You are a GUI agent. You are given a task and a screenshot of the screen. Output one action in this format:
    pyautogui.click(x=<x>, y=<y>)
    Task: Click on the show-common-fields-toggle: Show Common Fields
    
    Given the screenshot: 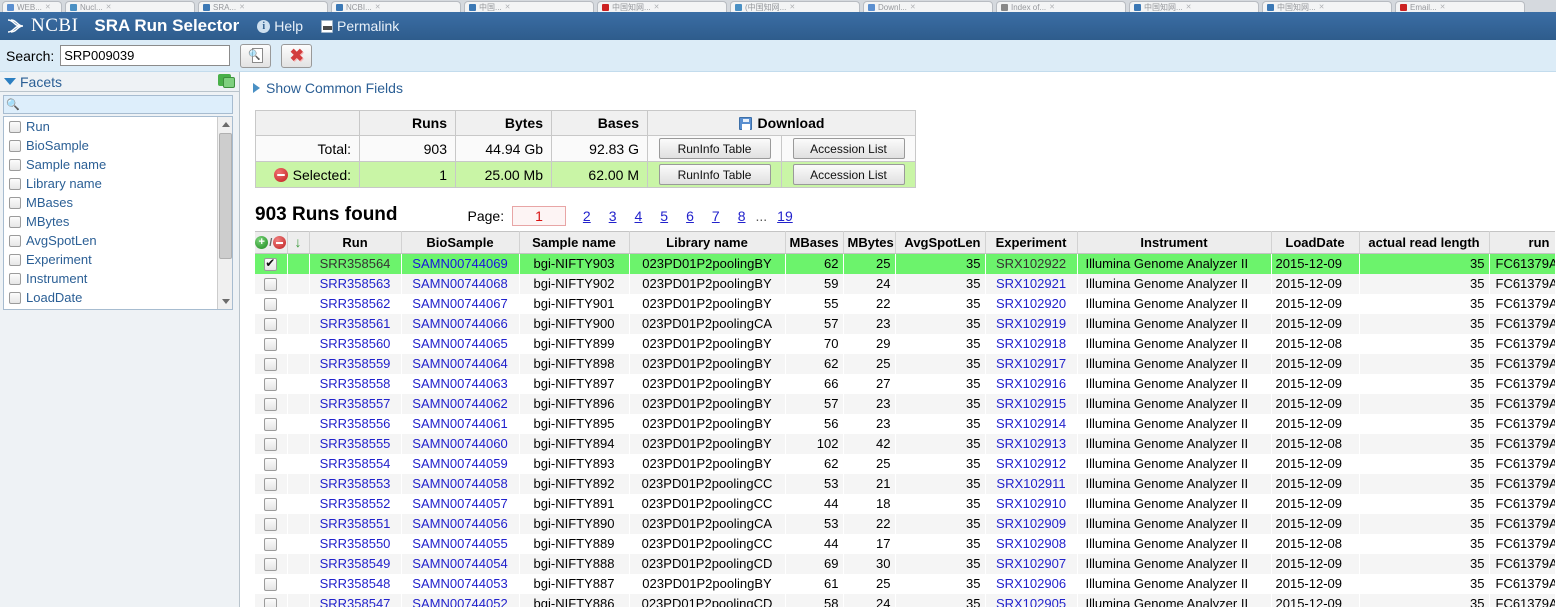 What is the action you would take?
    pyautogui.click(x=904, y=88)
    